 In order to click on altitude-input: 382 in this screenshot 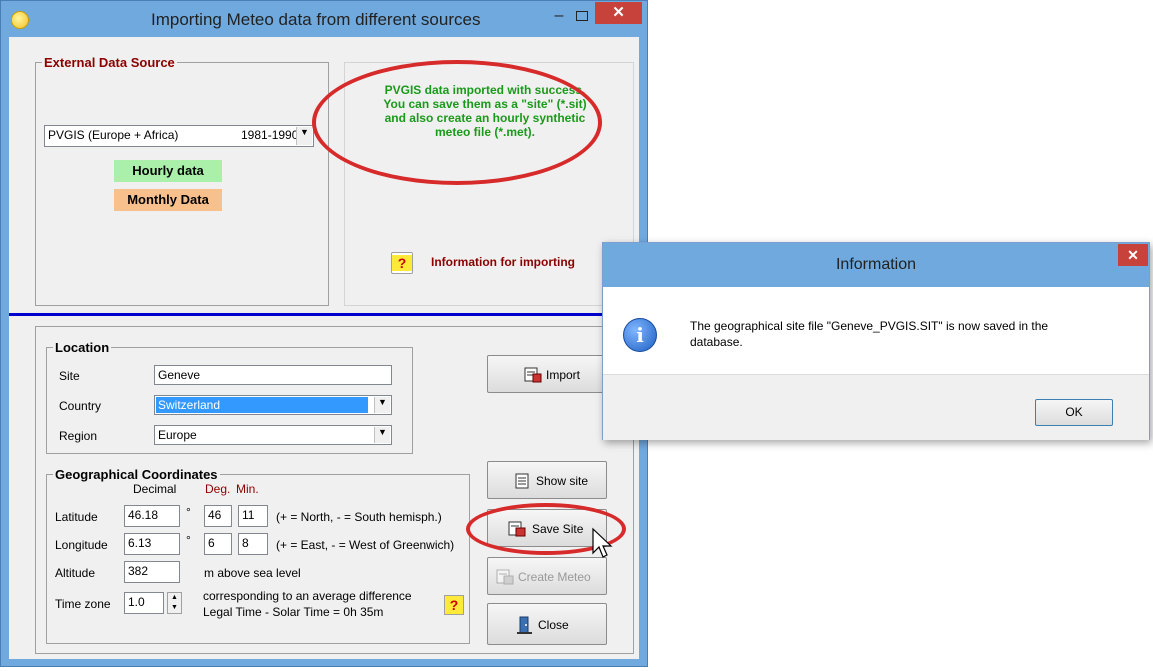, I will do `click(152, 572)`.